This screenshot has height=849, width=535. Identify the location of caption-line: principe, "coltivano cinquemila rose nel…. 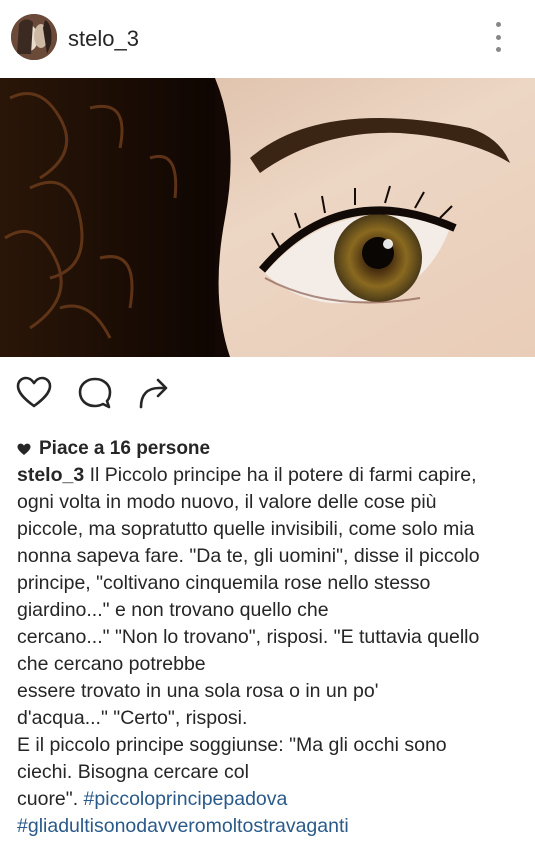
(224, 583).